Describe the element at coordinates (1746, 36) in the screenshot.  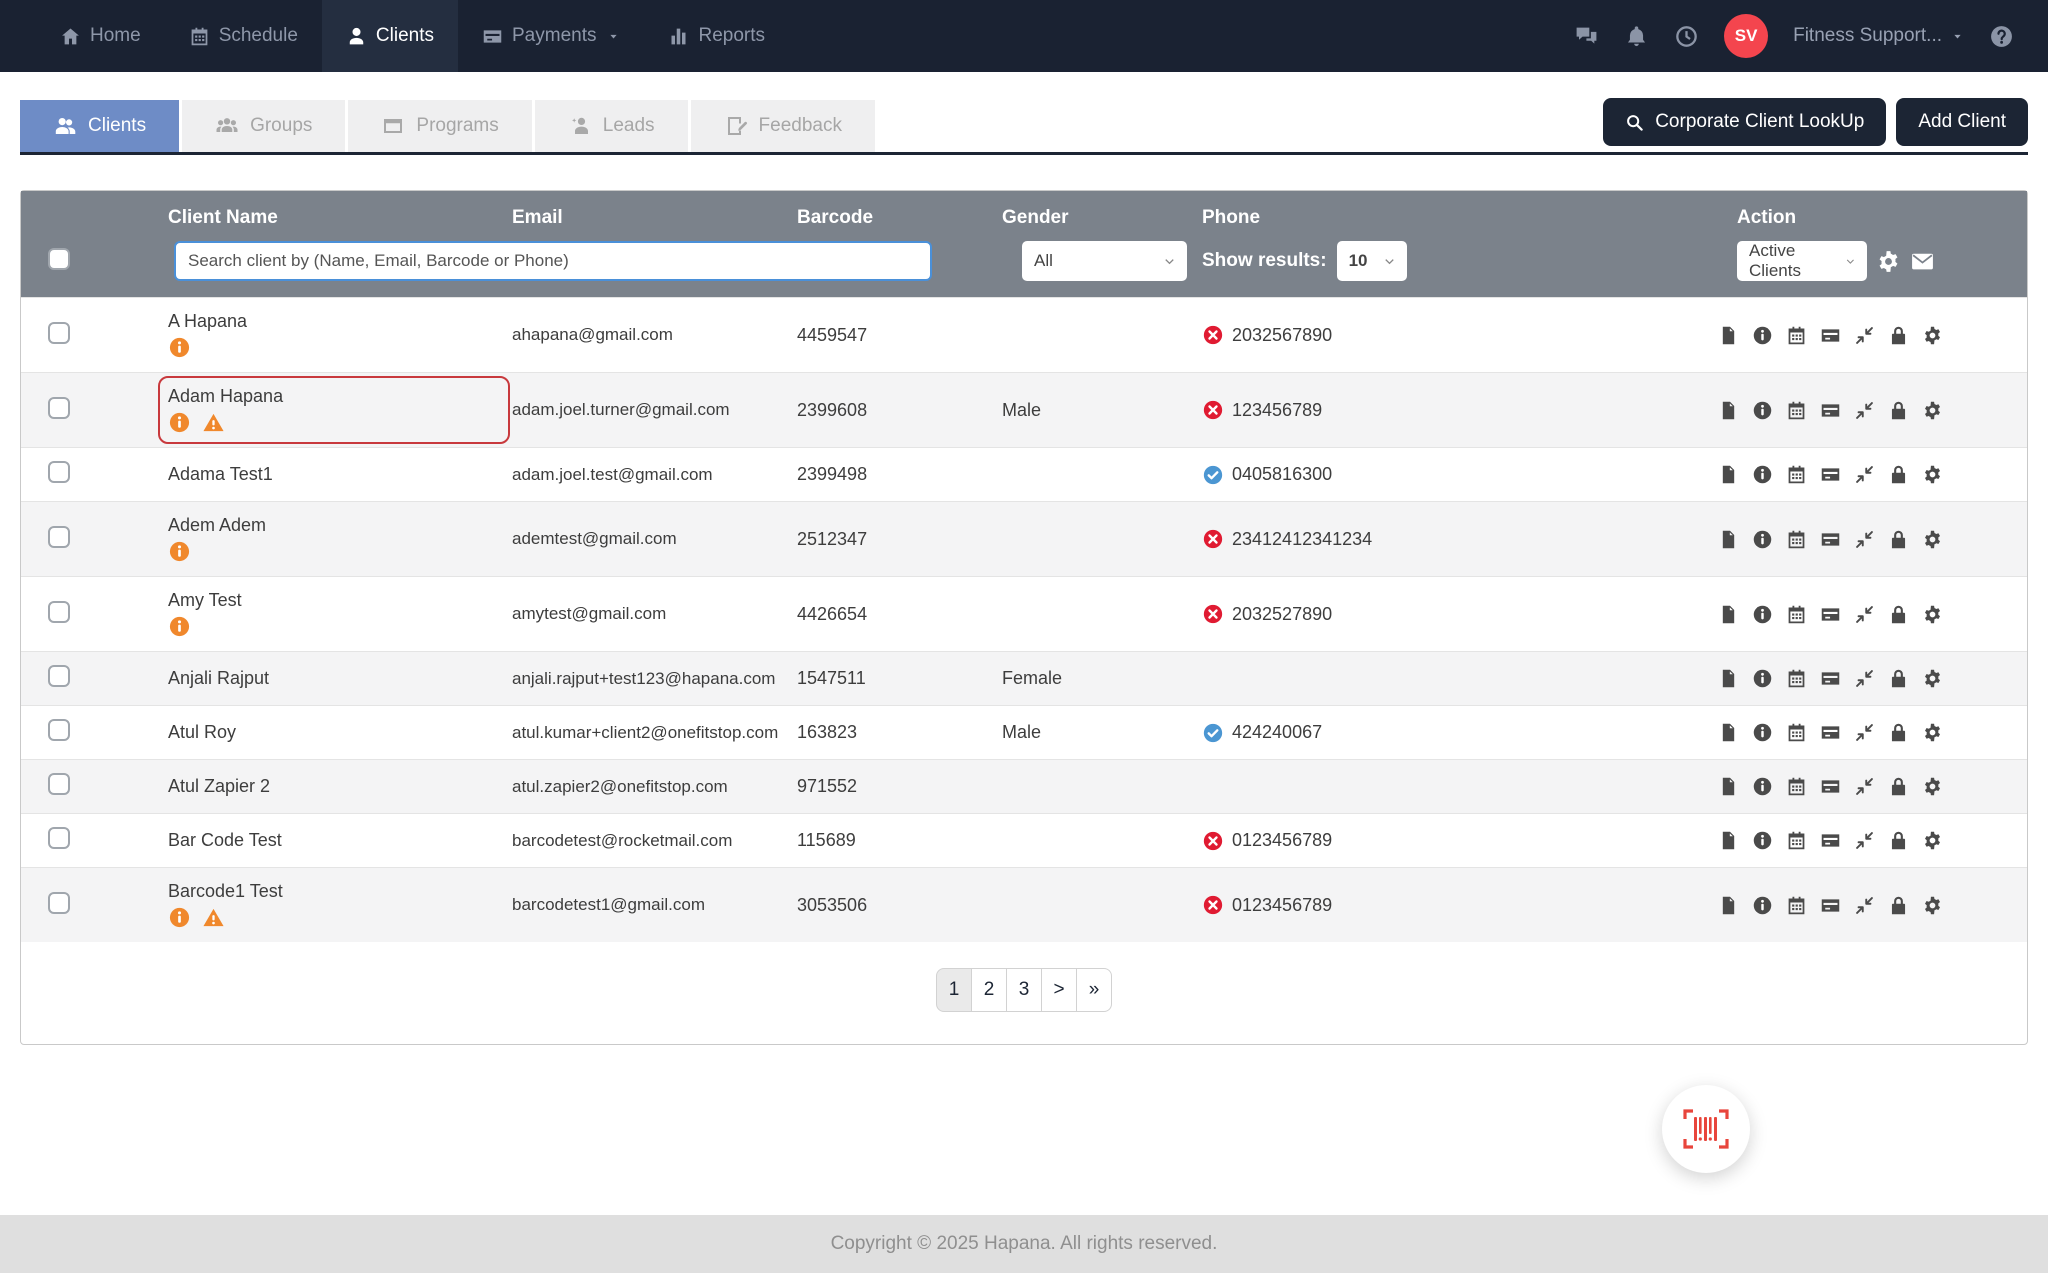
I see `avatar: SV` at that location.